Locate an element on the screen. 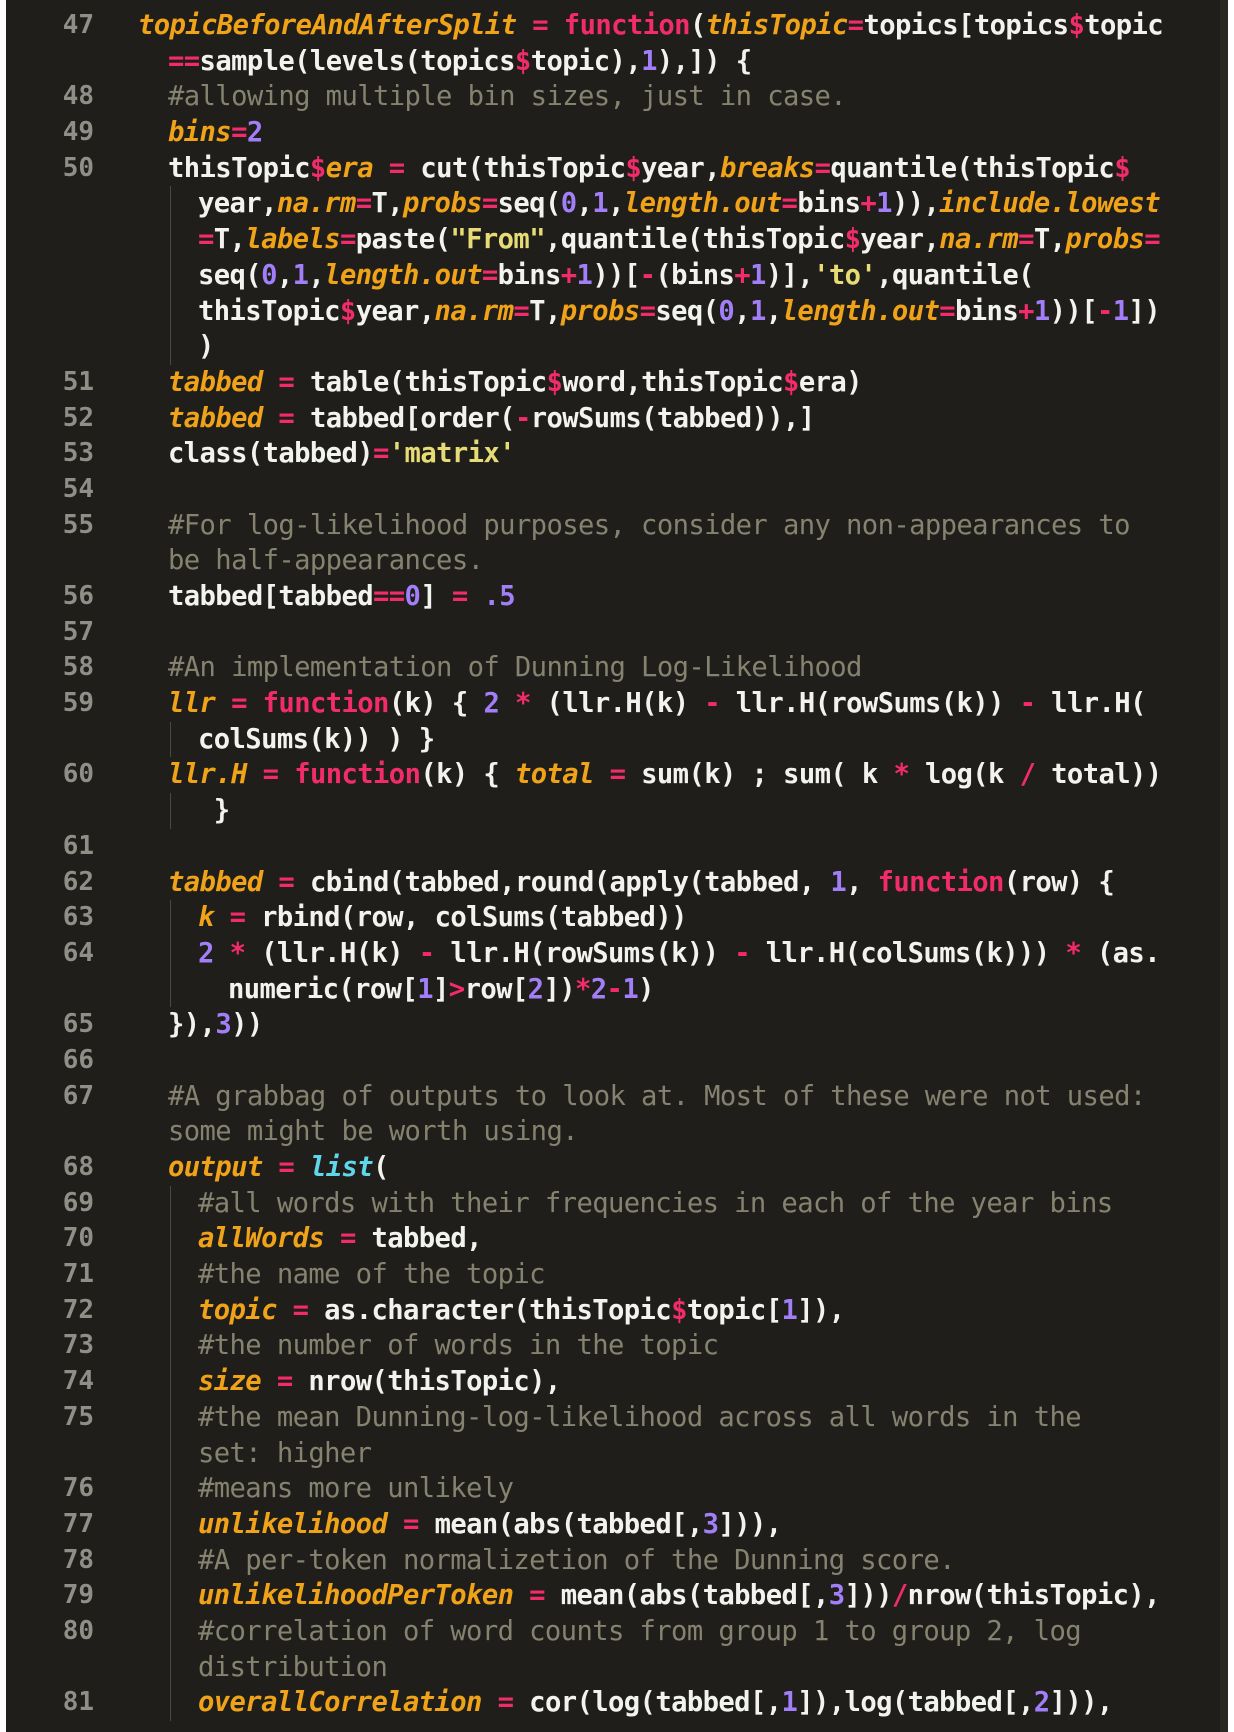  code-line-text: size = nrow(thisTopic), is located at coordinates (683, 1382).